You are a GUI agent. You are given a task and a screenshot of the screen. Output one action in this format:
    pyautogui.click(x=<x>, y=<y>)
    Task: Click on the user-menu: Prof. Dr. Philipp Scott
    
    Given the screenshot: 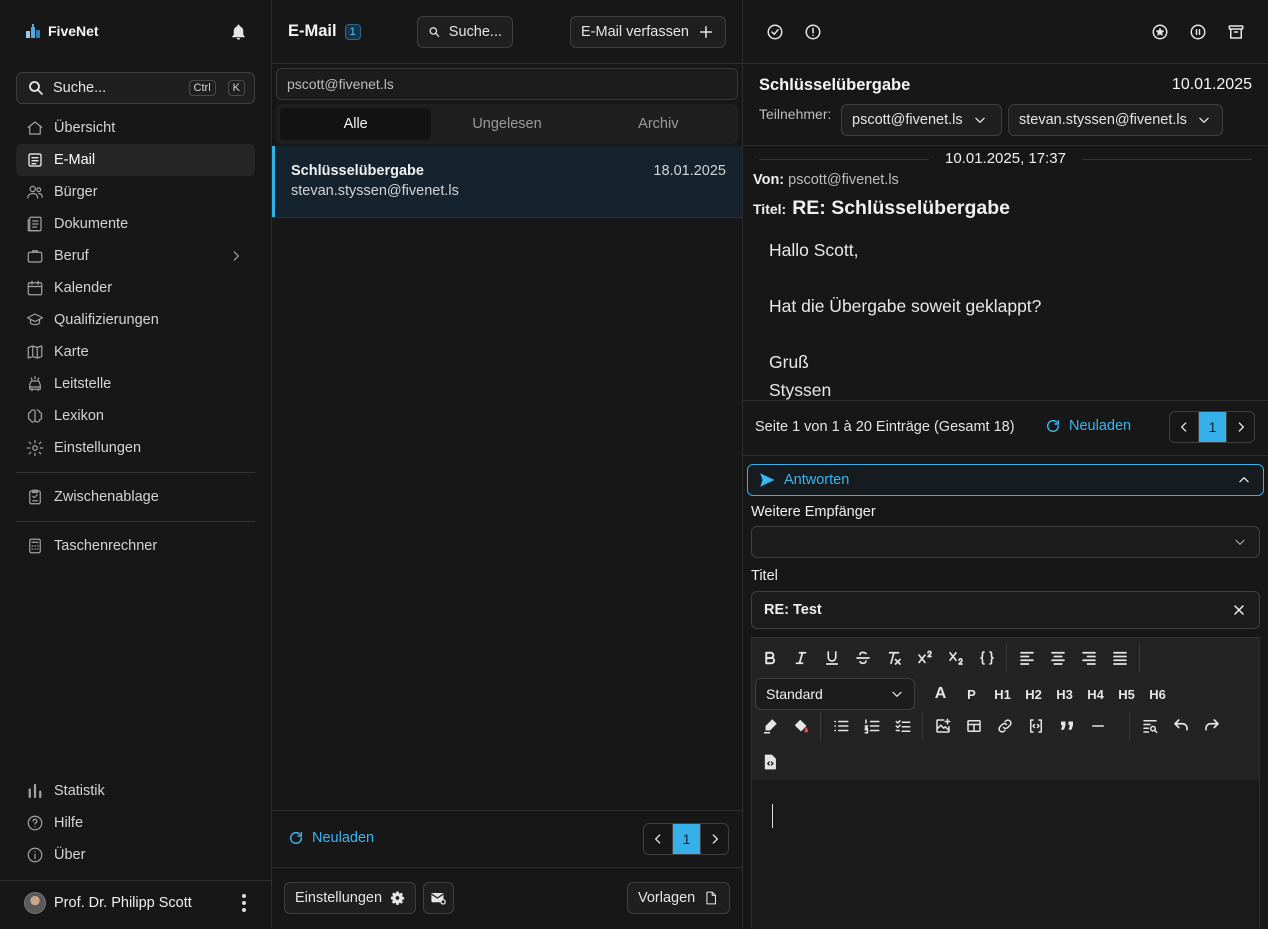 What is the action you would take?
    pyautogui.click(x=139, y=903)
    